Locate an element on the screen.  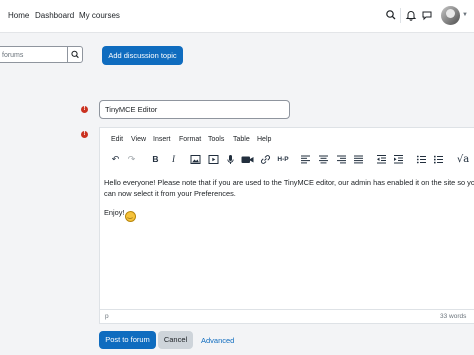
bullet-list-icon is located at coordinates (421, 159).